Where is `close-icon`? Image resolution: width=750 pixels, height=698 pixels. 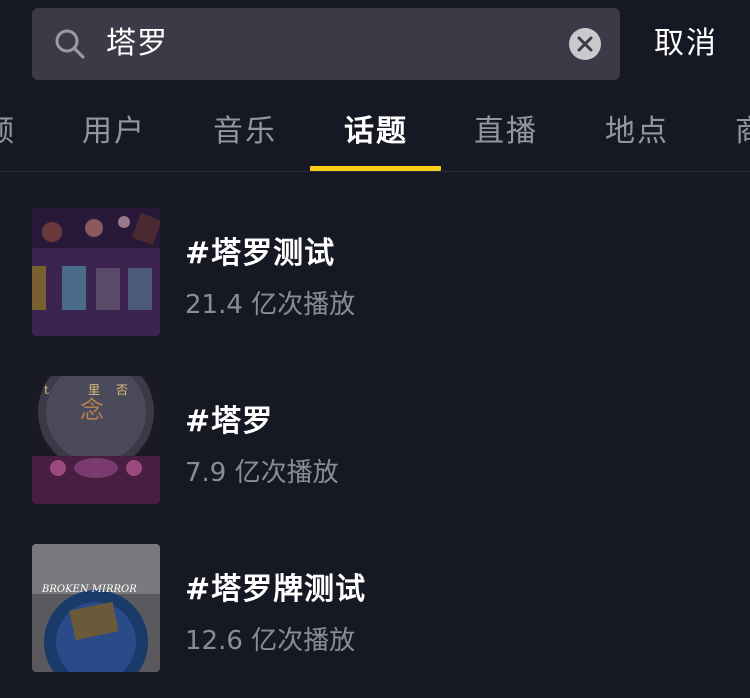
close-icon is located at coordinates (585, 44).